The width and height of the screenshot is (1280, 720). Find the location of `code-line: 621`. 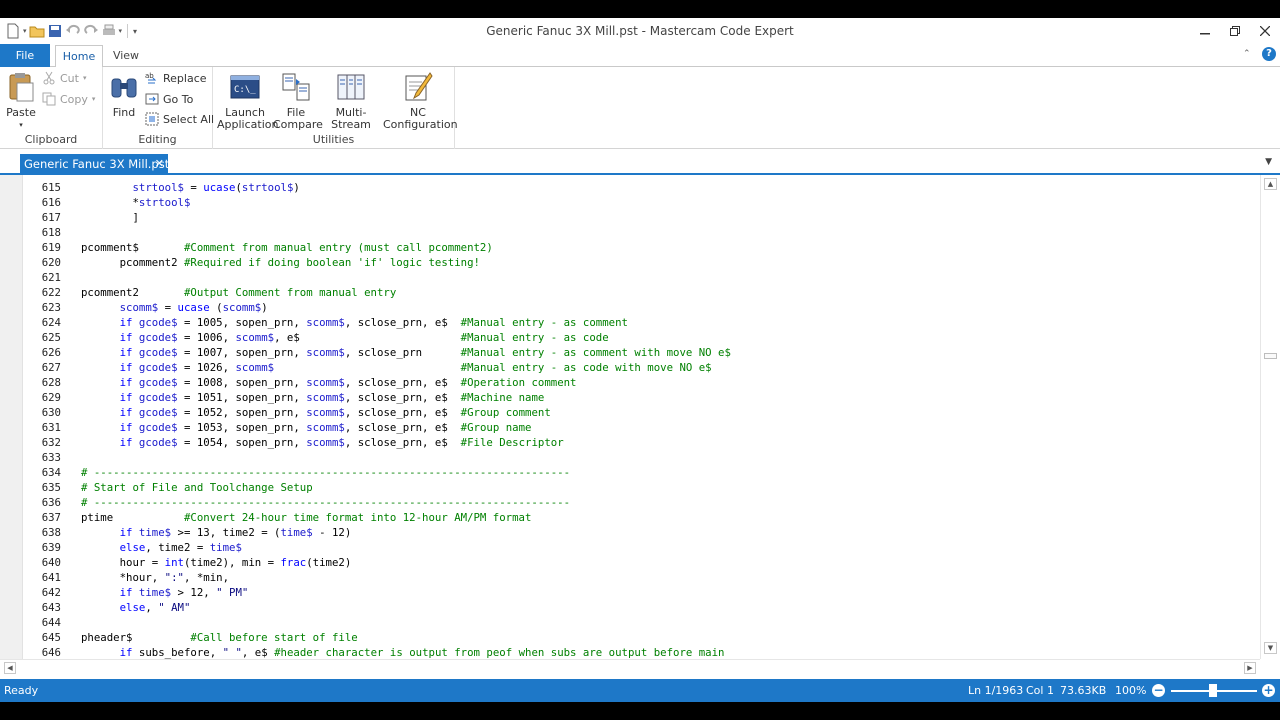

code-line: 621 is located at coordinates (630, 277).